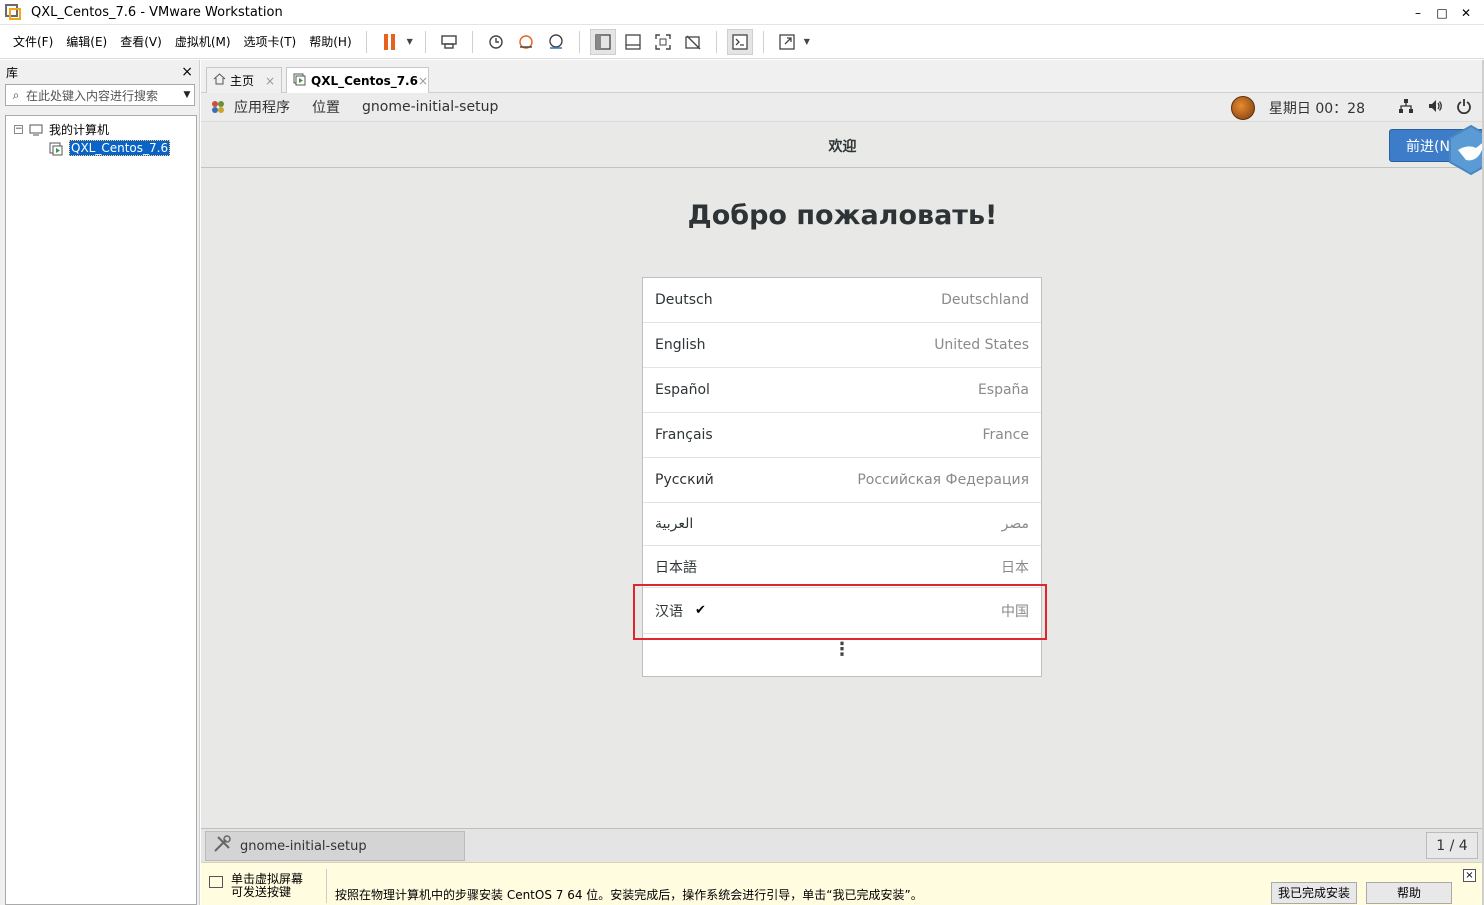  What do you see at coordinates (1015, 567) in the screenshot?
I see `language-region: 日本` at bounding box center [1015, 567].